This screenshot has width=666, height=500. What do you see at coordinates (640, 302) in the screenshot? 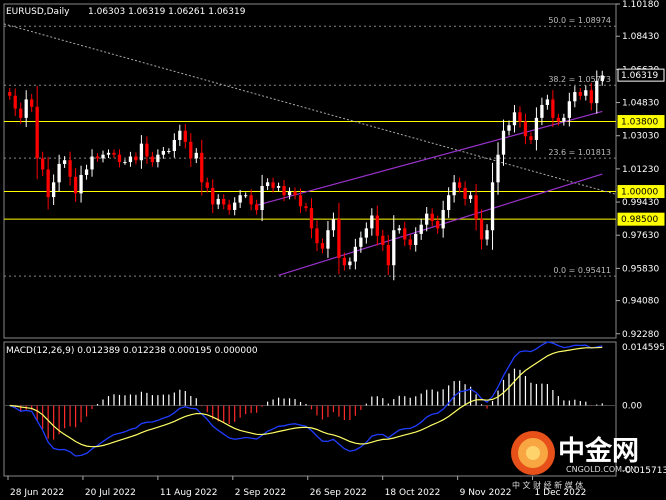
I see `price-tick-9: 0.94080` at bounding box center [640, 302].